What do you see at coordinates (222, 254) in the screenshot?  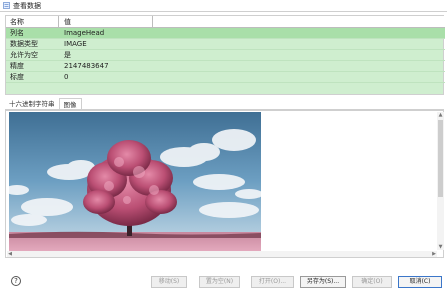 I see `horizontal-scrollbar: ◀ ▶` at bounding box center [222, 254].